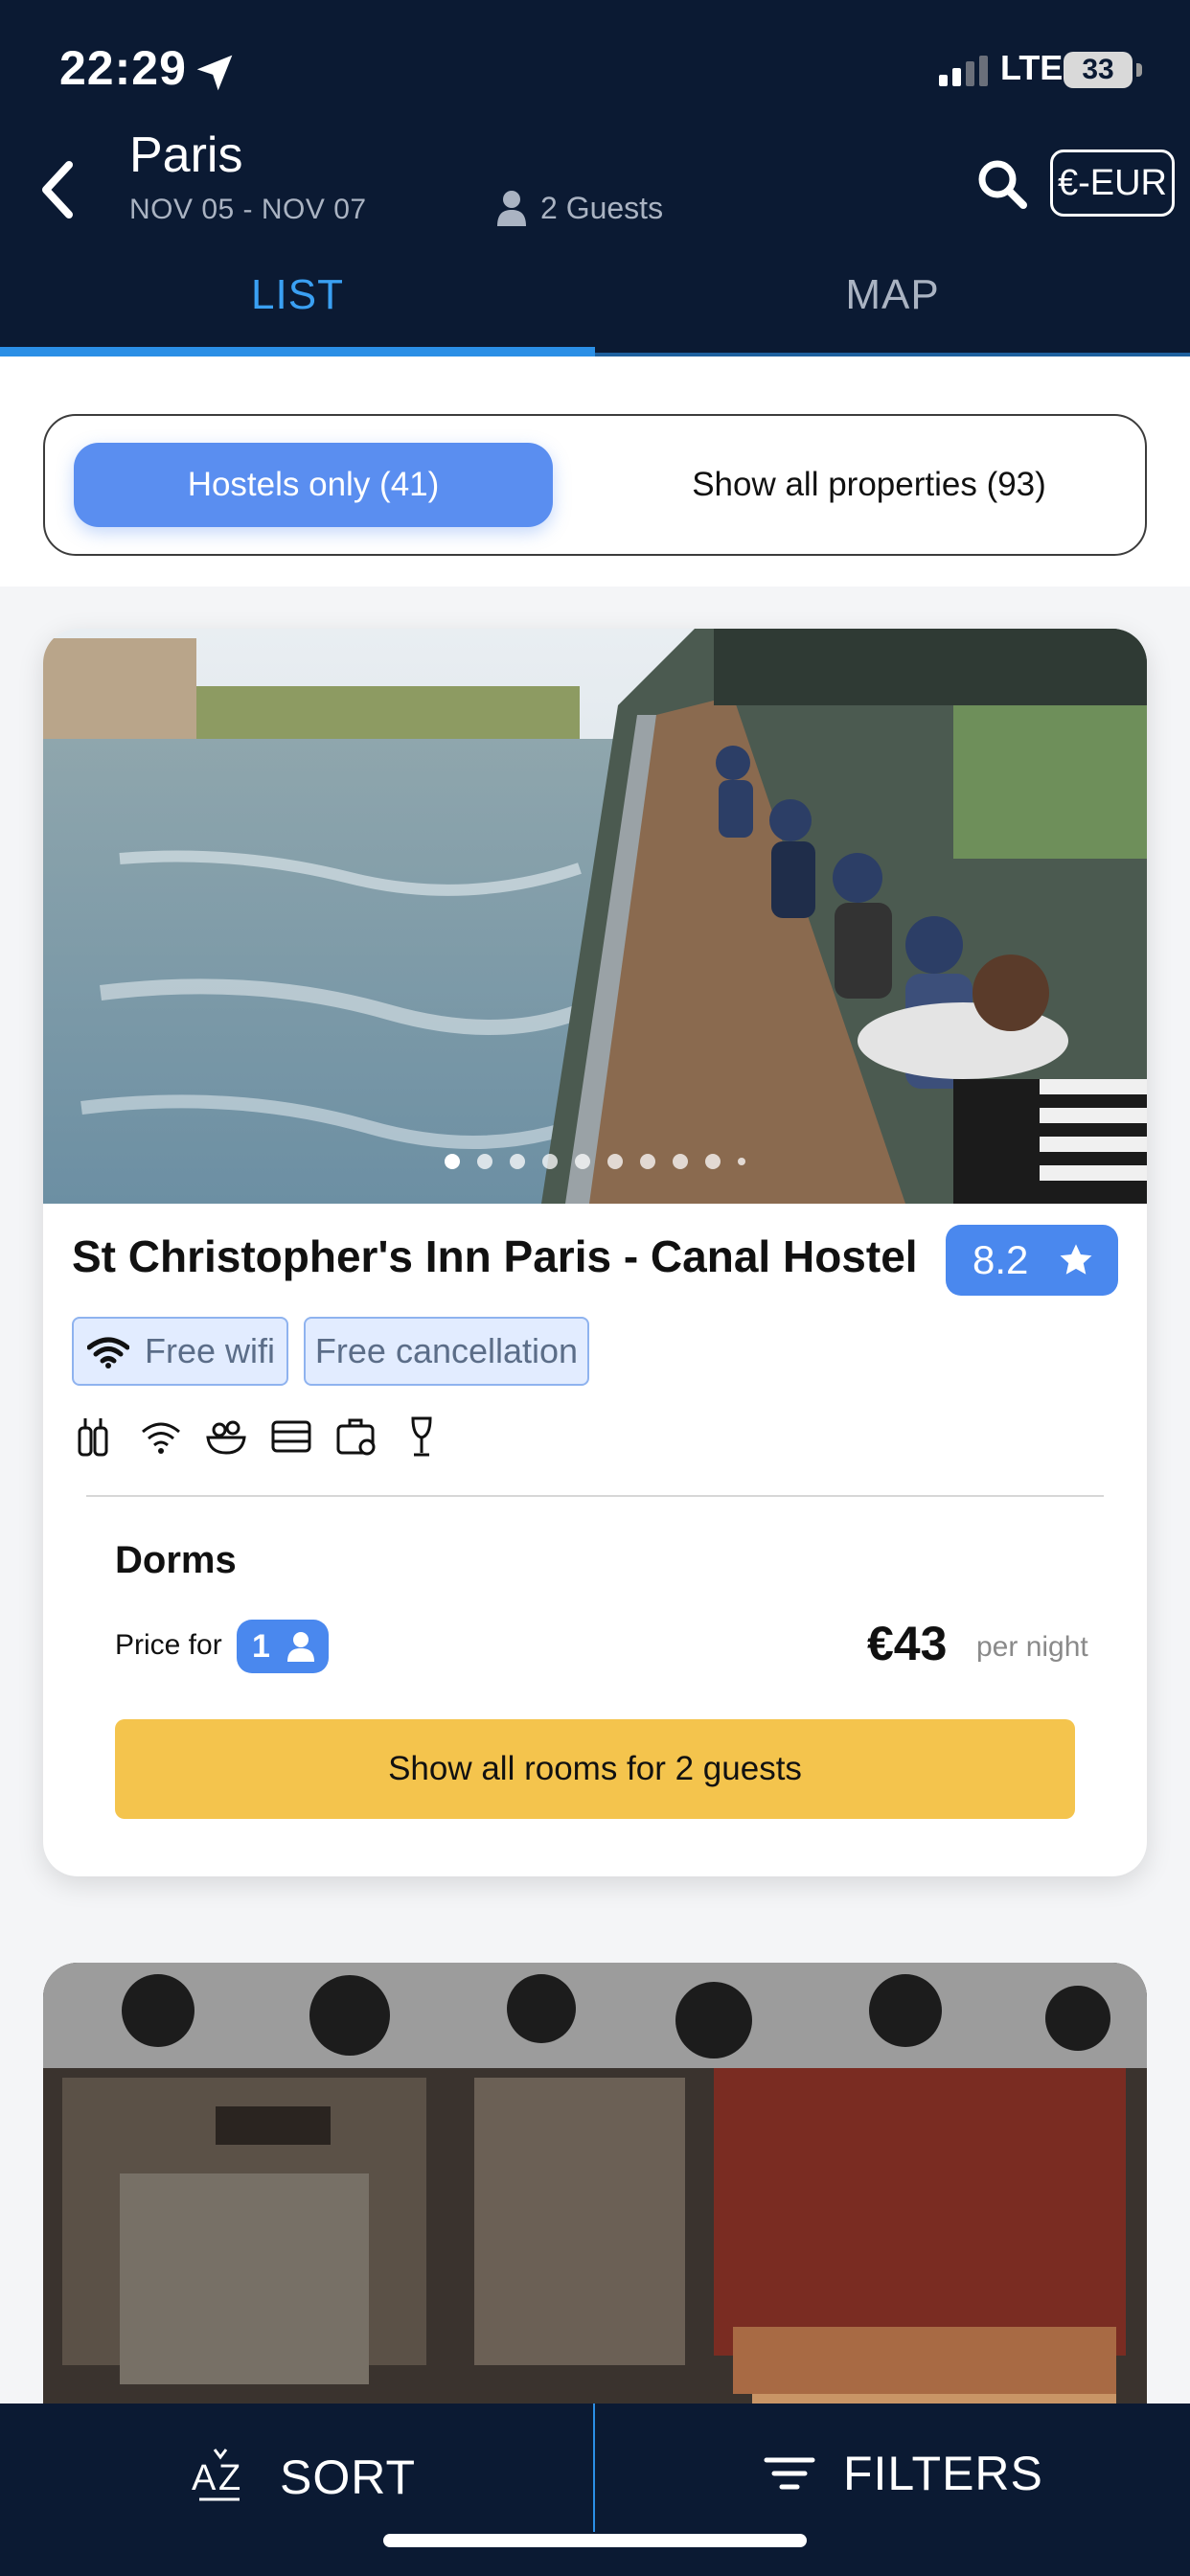  What do you see at coordinates (595, 1496) in the screenshot?
I see `card-divider` at bounding box center [595, 1496].